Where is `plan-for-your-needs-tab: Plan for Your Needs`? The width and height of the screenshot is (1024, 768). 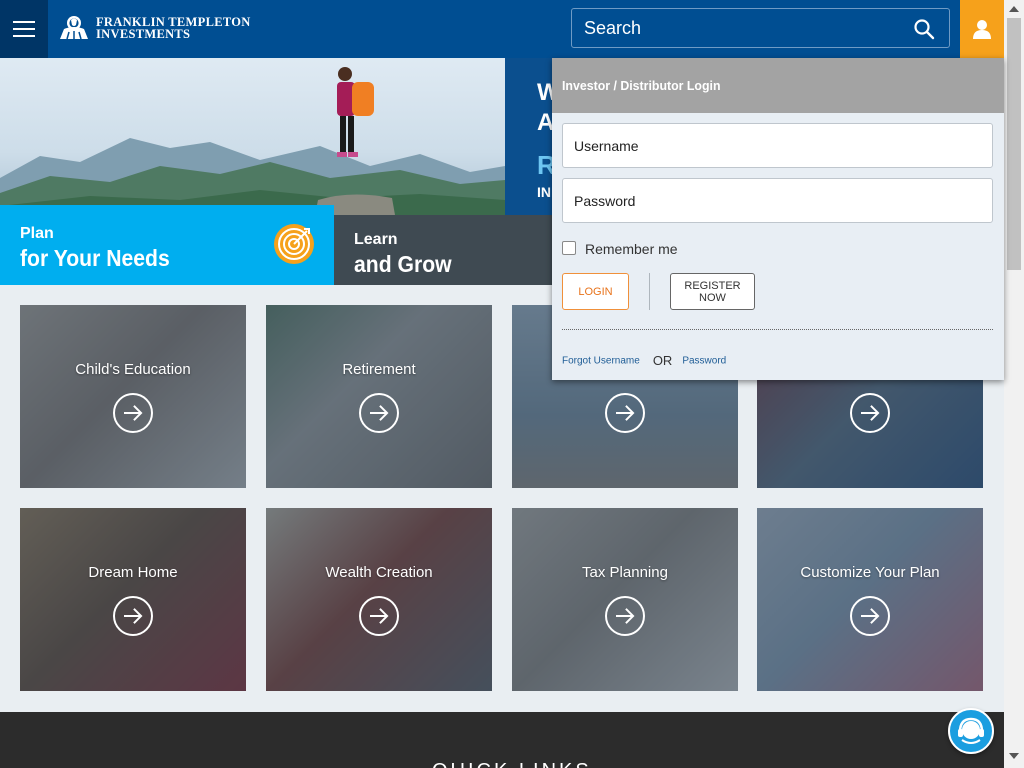 plan-for-your-needs-tab: Plan for Your Needs is located at coordinates (167, 245).